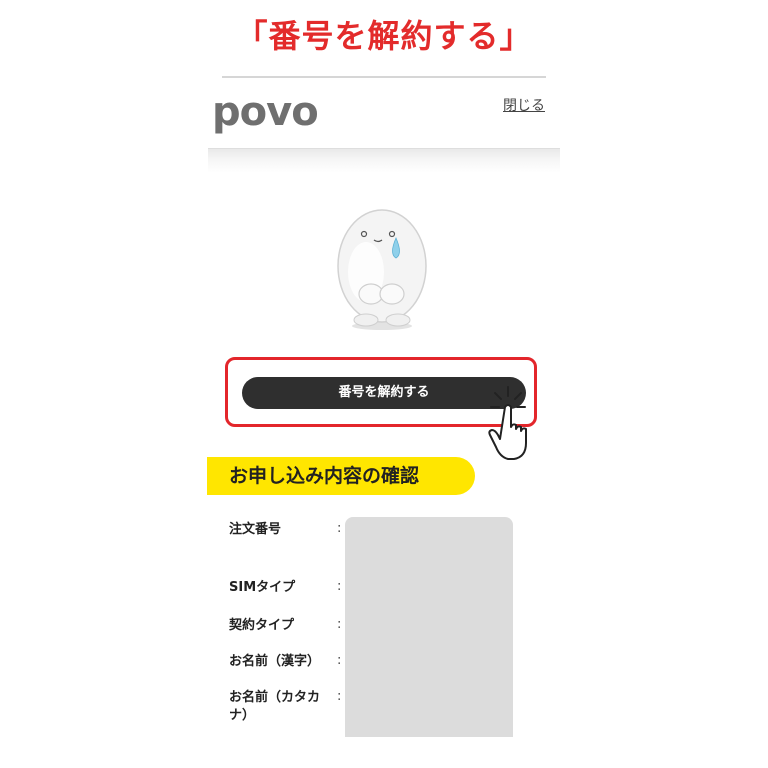 This screenshot has height=768, width=768. I want to click on detail-row-name-katakana: お名前（カタカナ）, so click(284, 707).